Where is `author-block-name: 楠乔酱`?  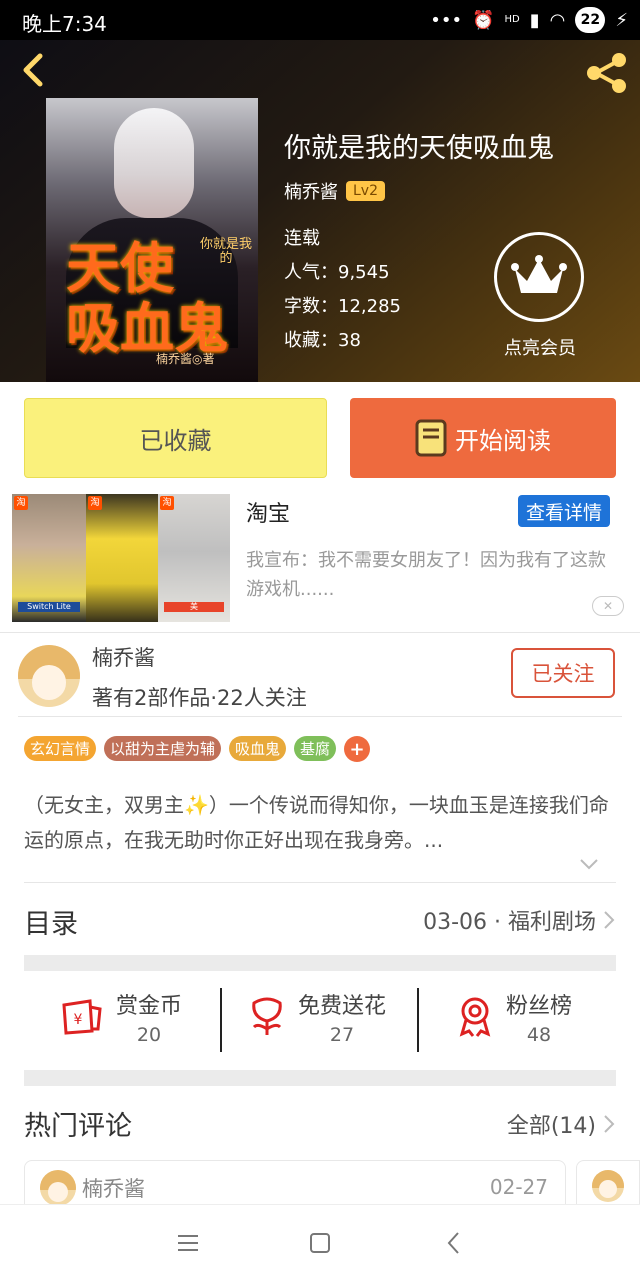
author-block-name: 楠乔酱 is located at coordinates (123, 657).